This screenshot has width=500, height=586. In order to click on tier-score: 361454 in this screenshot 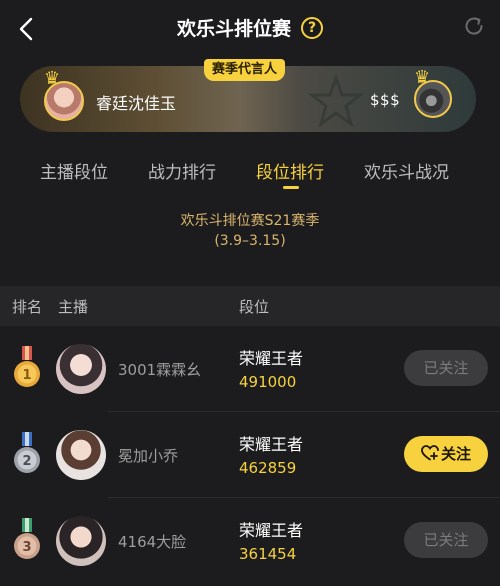, I will do `click(268, 554)`.